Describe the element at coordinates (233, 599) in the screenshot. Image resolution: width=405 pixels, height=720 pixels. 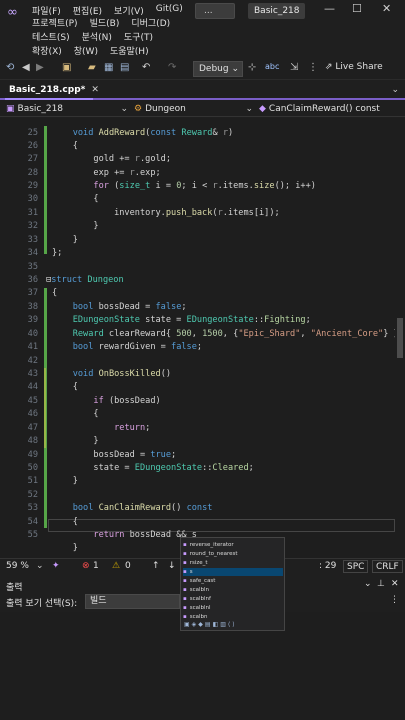
I see `autocomplete-item: ▪ scalblnf` at that location.